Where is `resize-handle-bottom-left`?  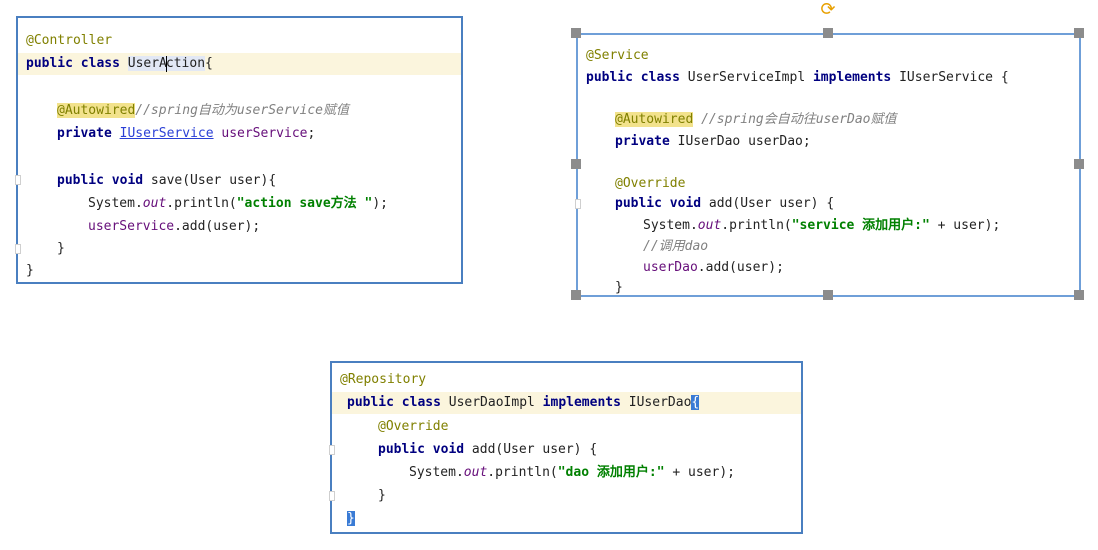
resize-handle-bottom-left is located at coordinates (576, 295).